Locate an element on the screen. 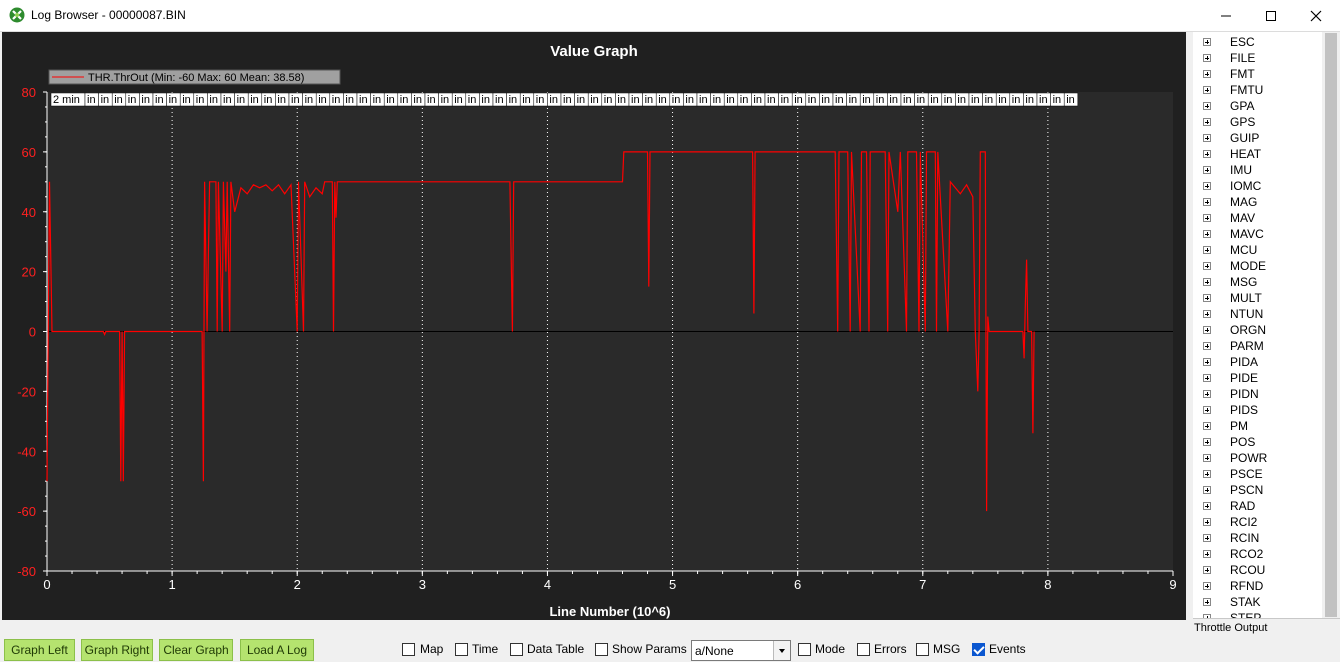 This screenshot has width=1340, height=662. tree-item-mavc: MAVC is located at coordinates (1257, 234).